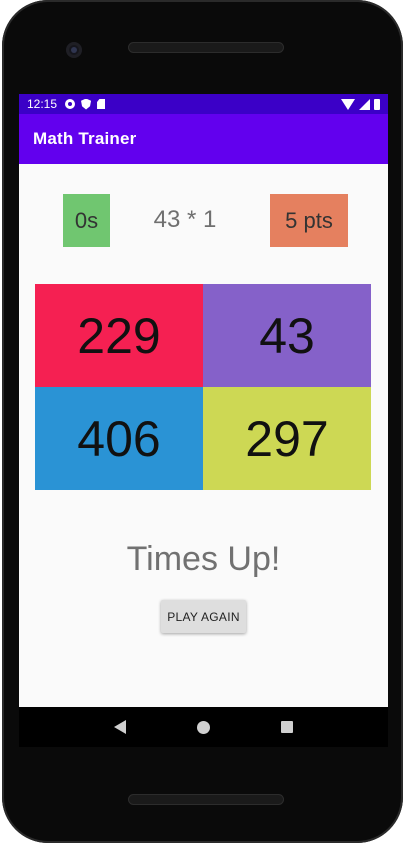  Describe the element at coordinates (85, 138) in the screenshot. I see `app-title: Math Trainer` at that location.